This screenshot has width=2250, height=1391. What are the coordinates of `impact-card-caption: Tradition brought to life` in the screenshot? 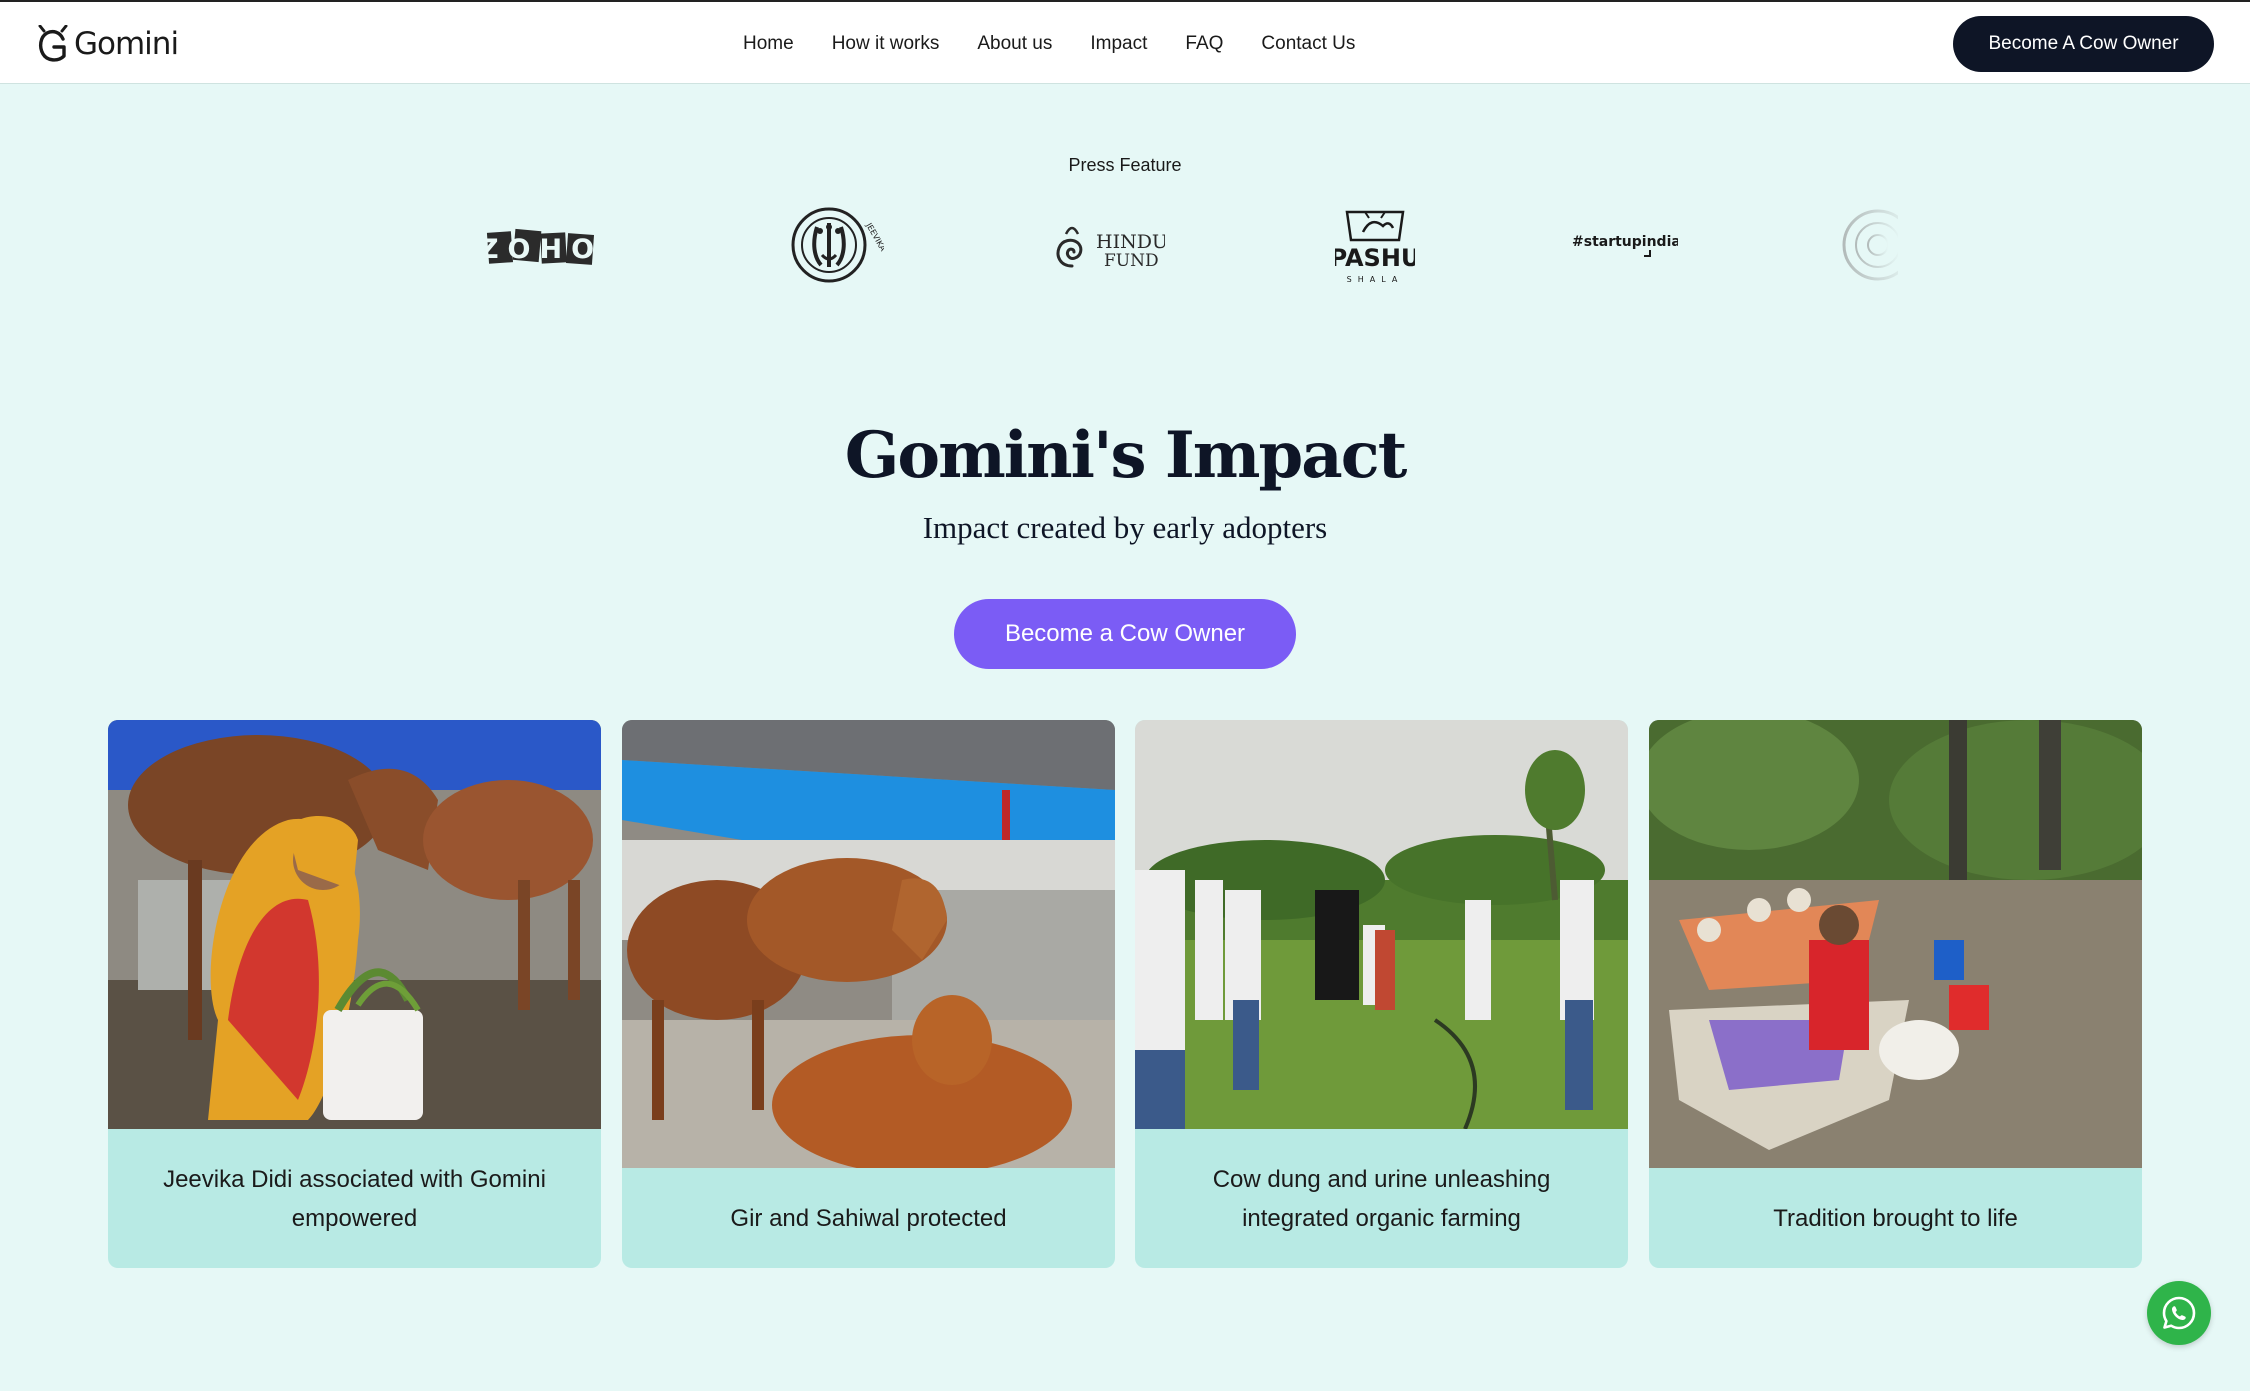 It's located at (1895, 1218).